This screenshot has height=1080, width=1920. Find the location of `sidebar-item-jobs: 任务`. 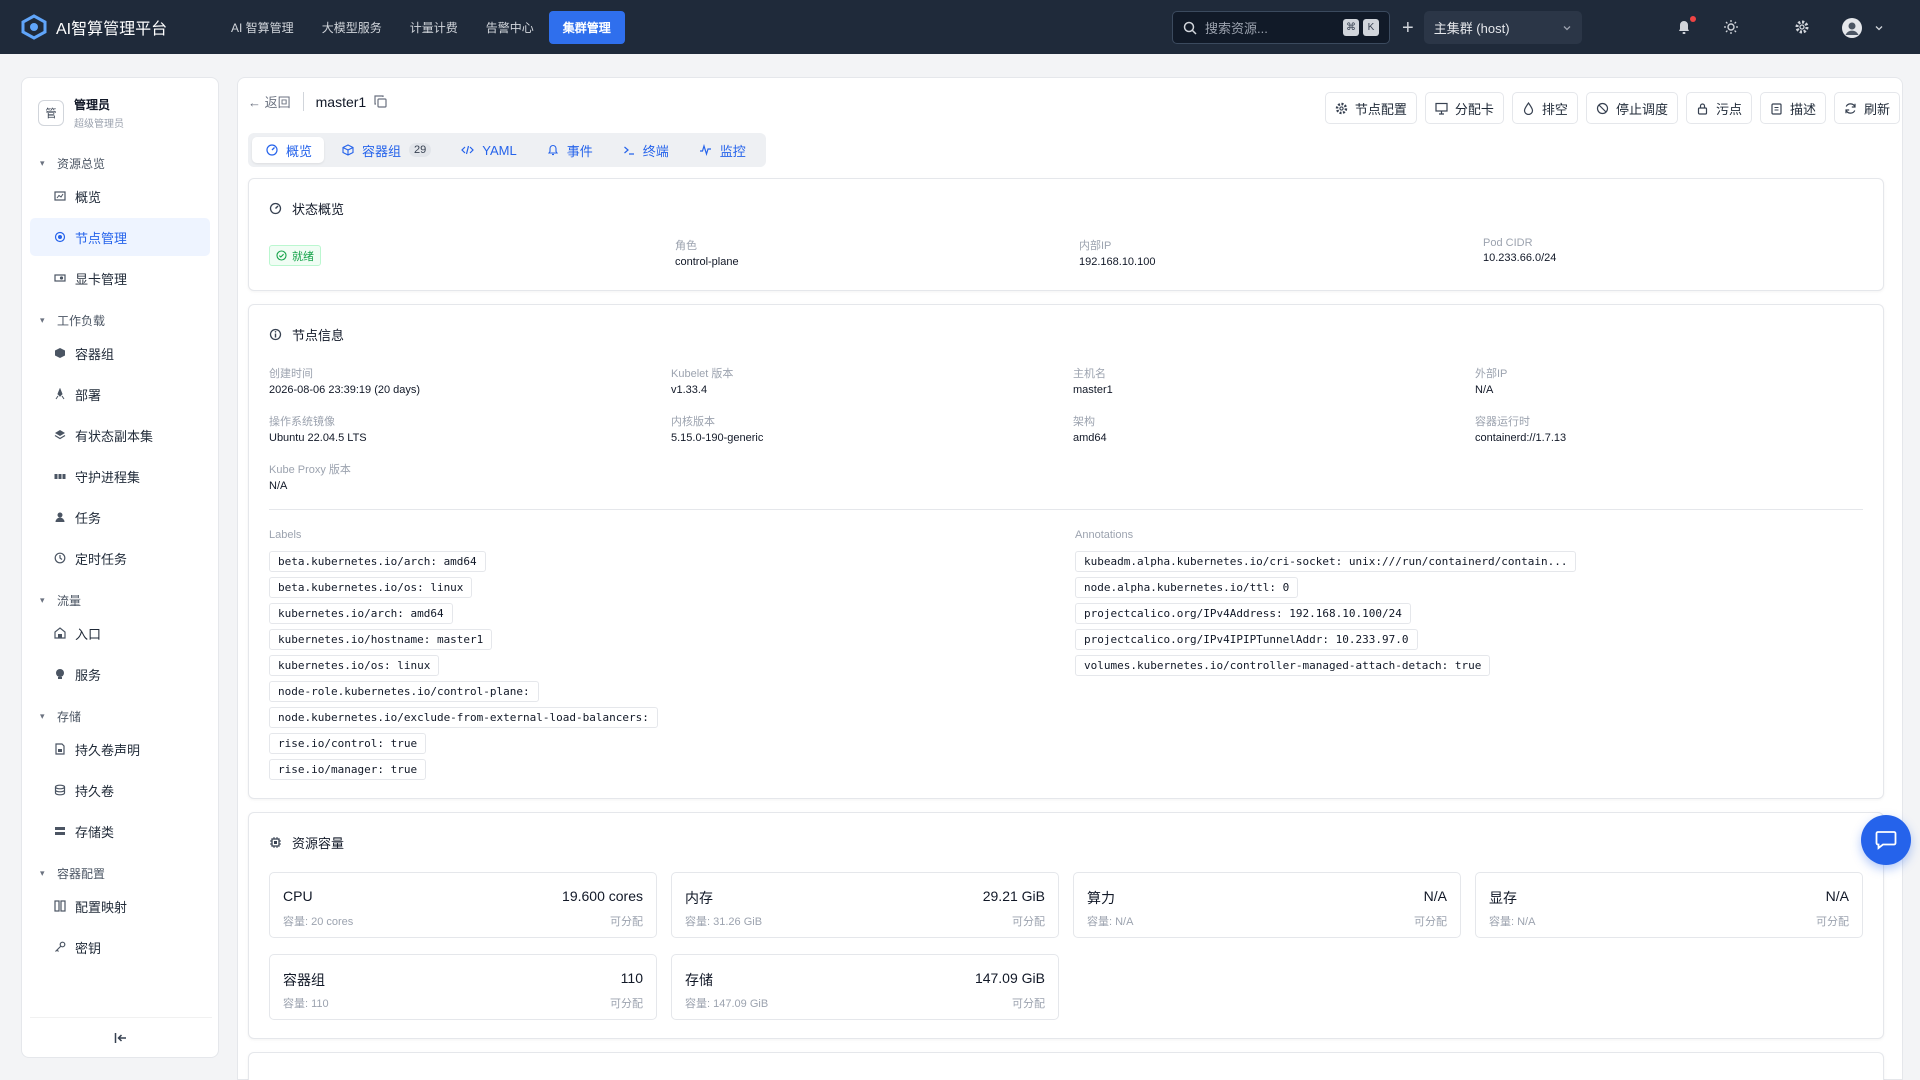

sidebar-item-jobs: 任务 is located at coordinates (120, 517).